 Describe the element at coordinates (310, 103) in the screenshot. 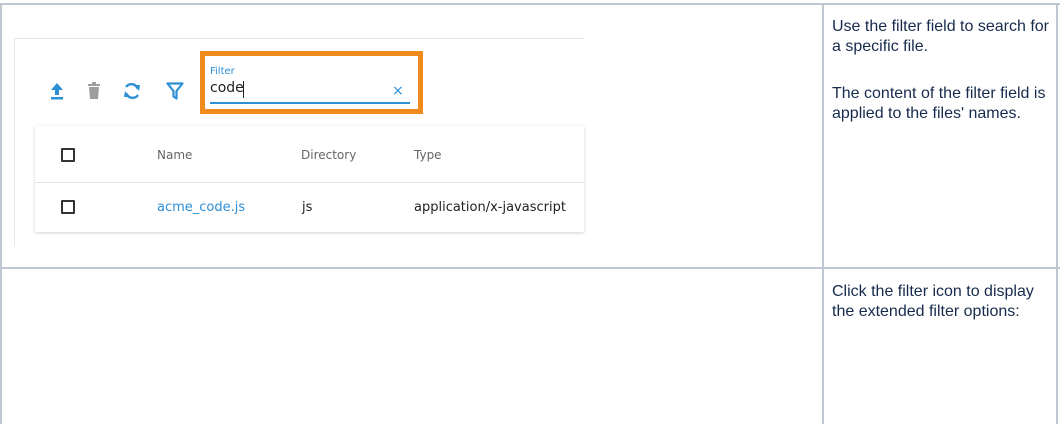

I see `filter-underline` at that location.